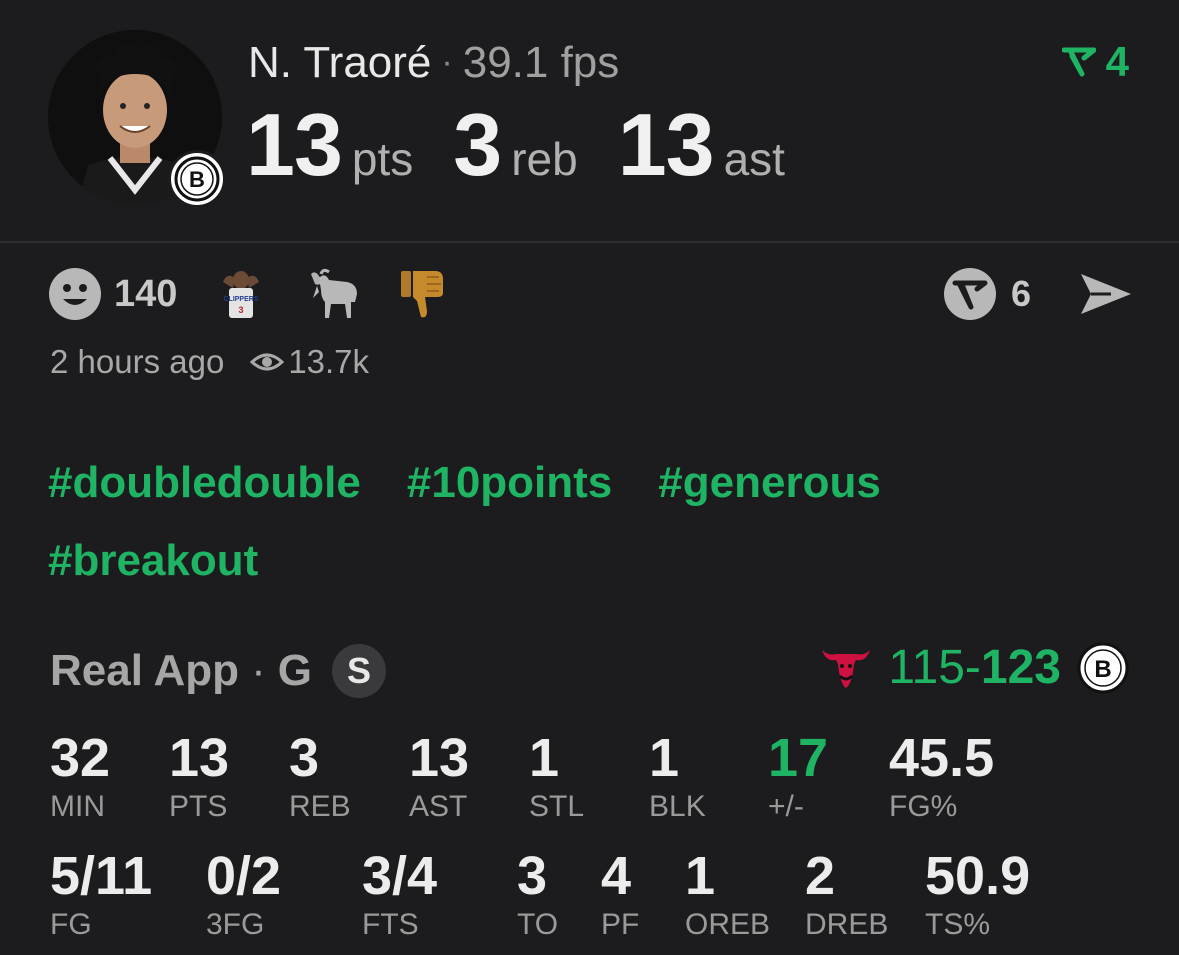 Image resolution: width=1179 pixels, height=955 pixels. I want to click on stat-stl: 1 STL, so click(556, 777).